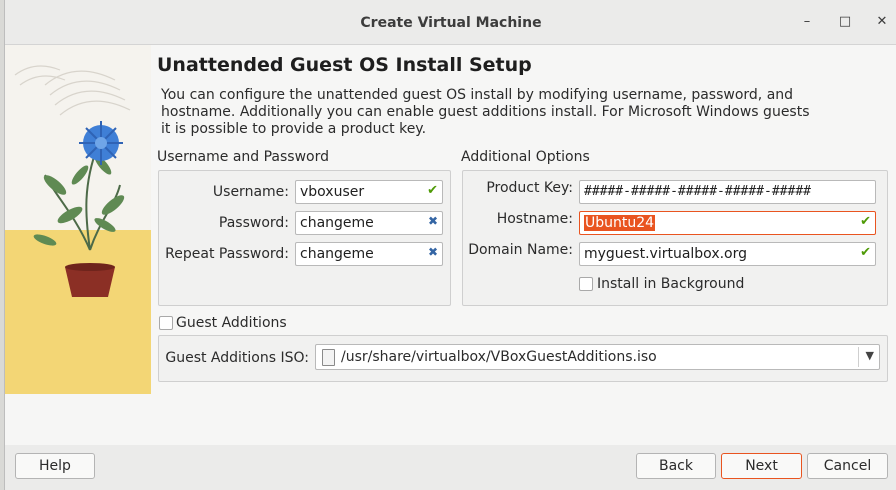 This screenshot has width=896, height=490. What do you see at coordinates (676, 466) in the screenshot?
I see `back-button: Back` at bounding box center [676, 466].